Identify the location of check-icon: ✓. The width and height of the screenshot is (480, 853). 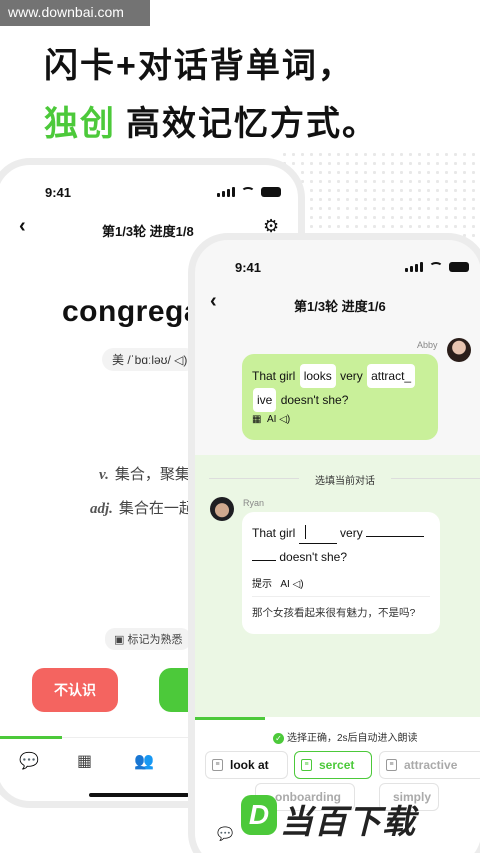
(278, 738).